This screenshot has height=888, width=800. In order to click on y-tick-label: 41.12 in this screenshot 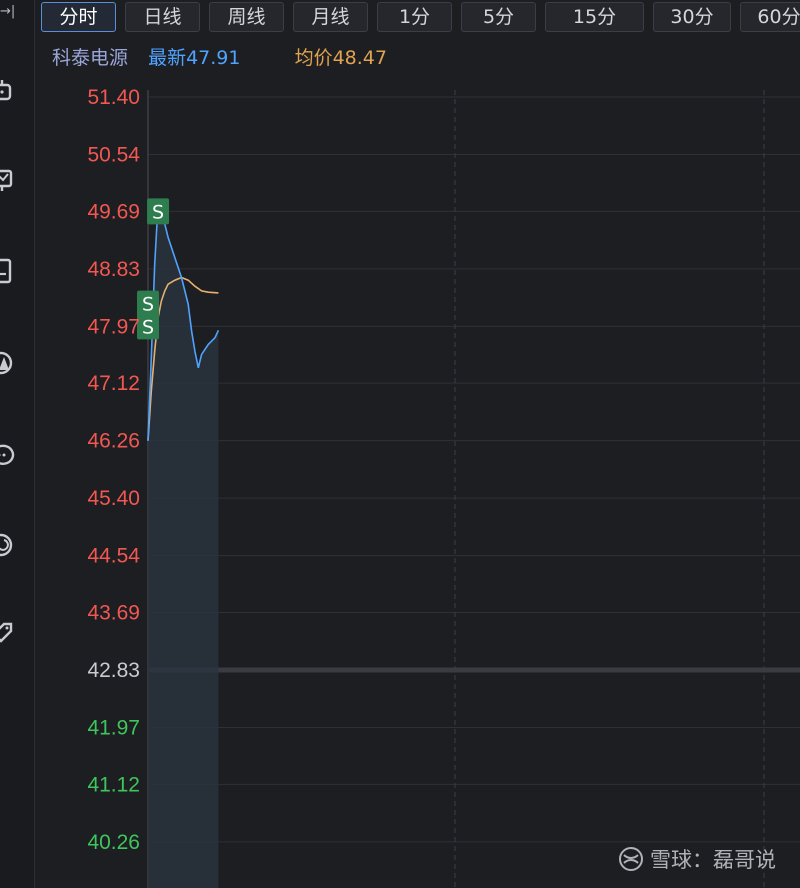, I will do `click(113, 784)`.